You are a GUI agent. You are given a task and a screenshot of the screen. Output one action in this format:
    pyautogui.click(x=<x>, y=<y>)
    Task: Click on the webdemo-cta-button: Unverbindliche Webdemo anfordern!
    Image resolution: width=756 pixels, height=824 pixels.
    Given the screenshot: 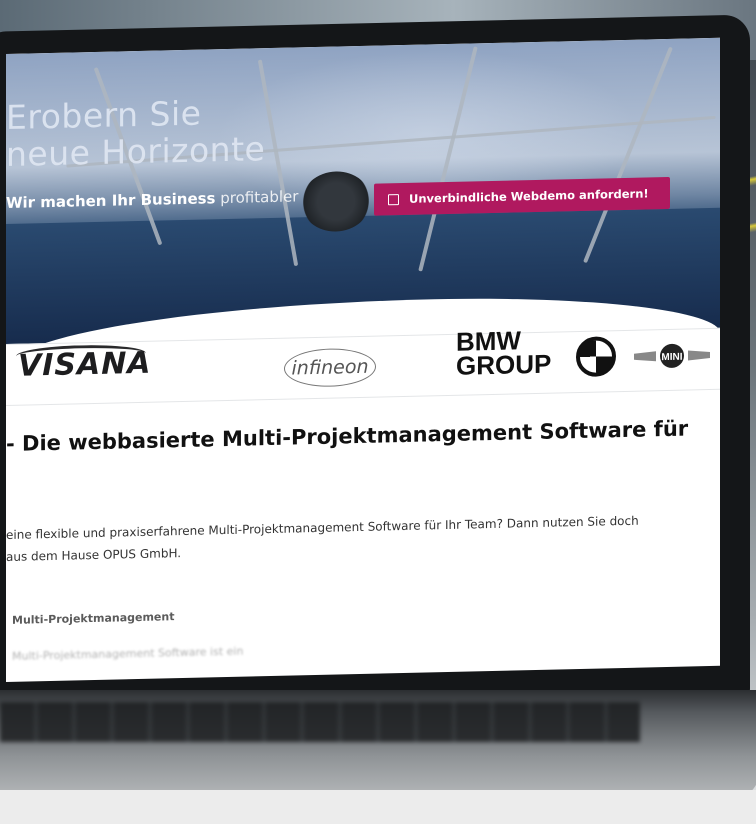 What is the action you would take?
    pyautogui.click(x=522, y=196)
    